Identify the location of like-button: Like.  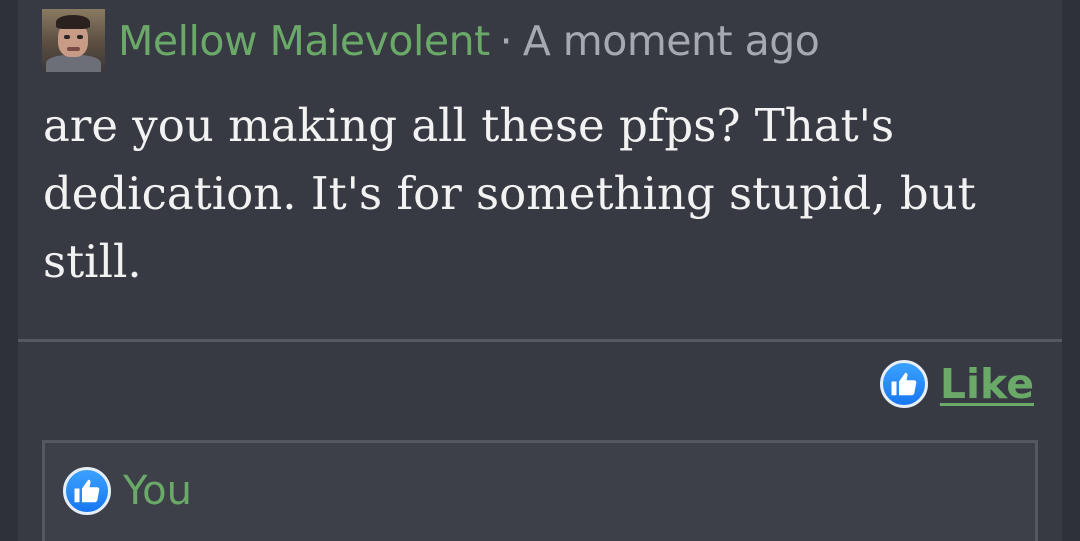
(956, 384).